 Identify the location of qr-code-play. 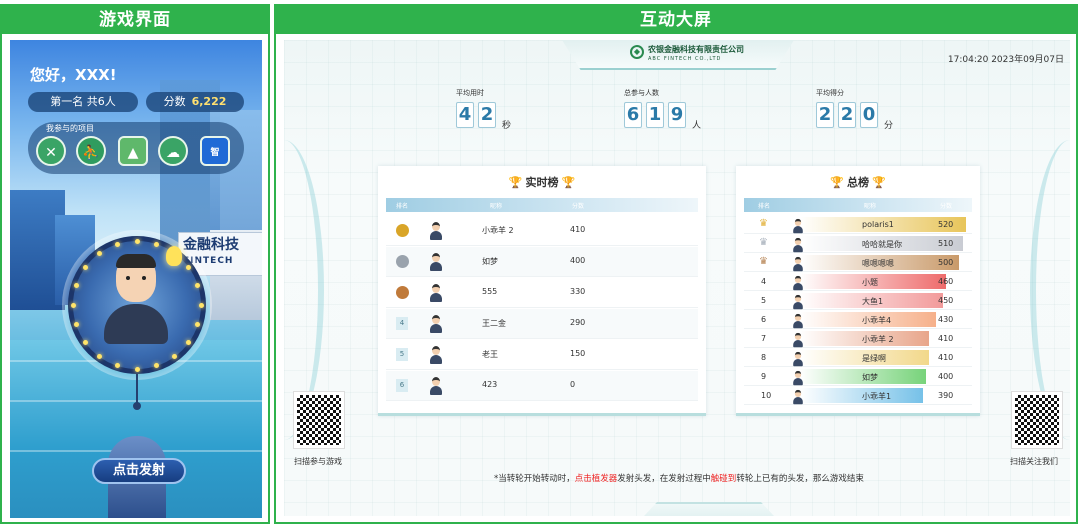
(319, 420).